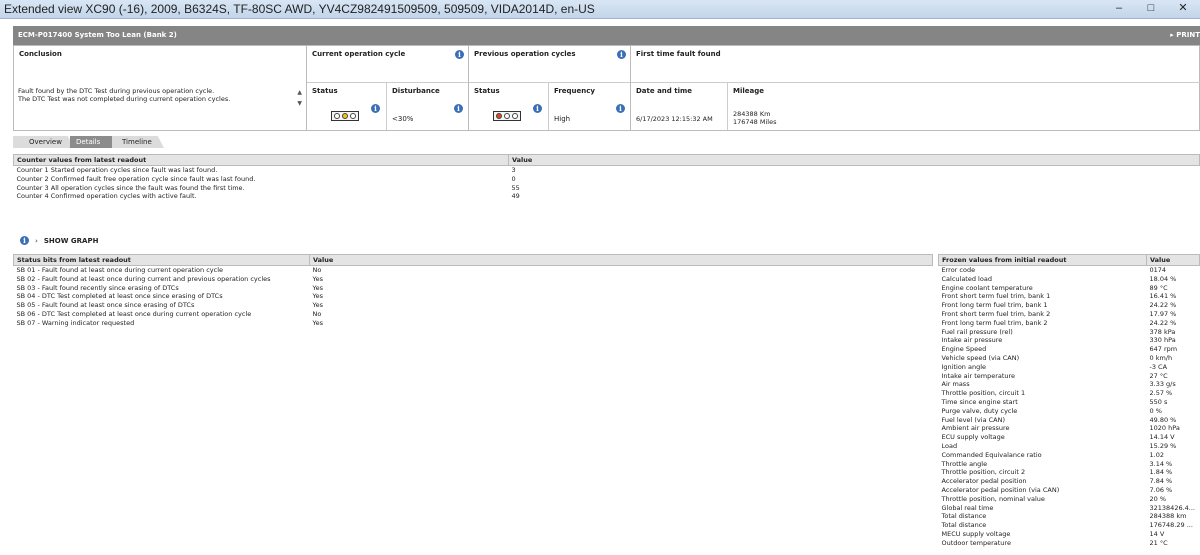 The height and width of the screenshot is (555, 1200). I want to click on row-label: Accelerator pedal position (via CAN), so click(1000, 489).